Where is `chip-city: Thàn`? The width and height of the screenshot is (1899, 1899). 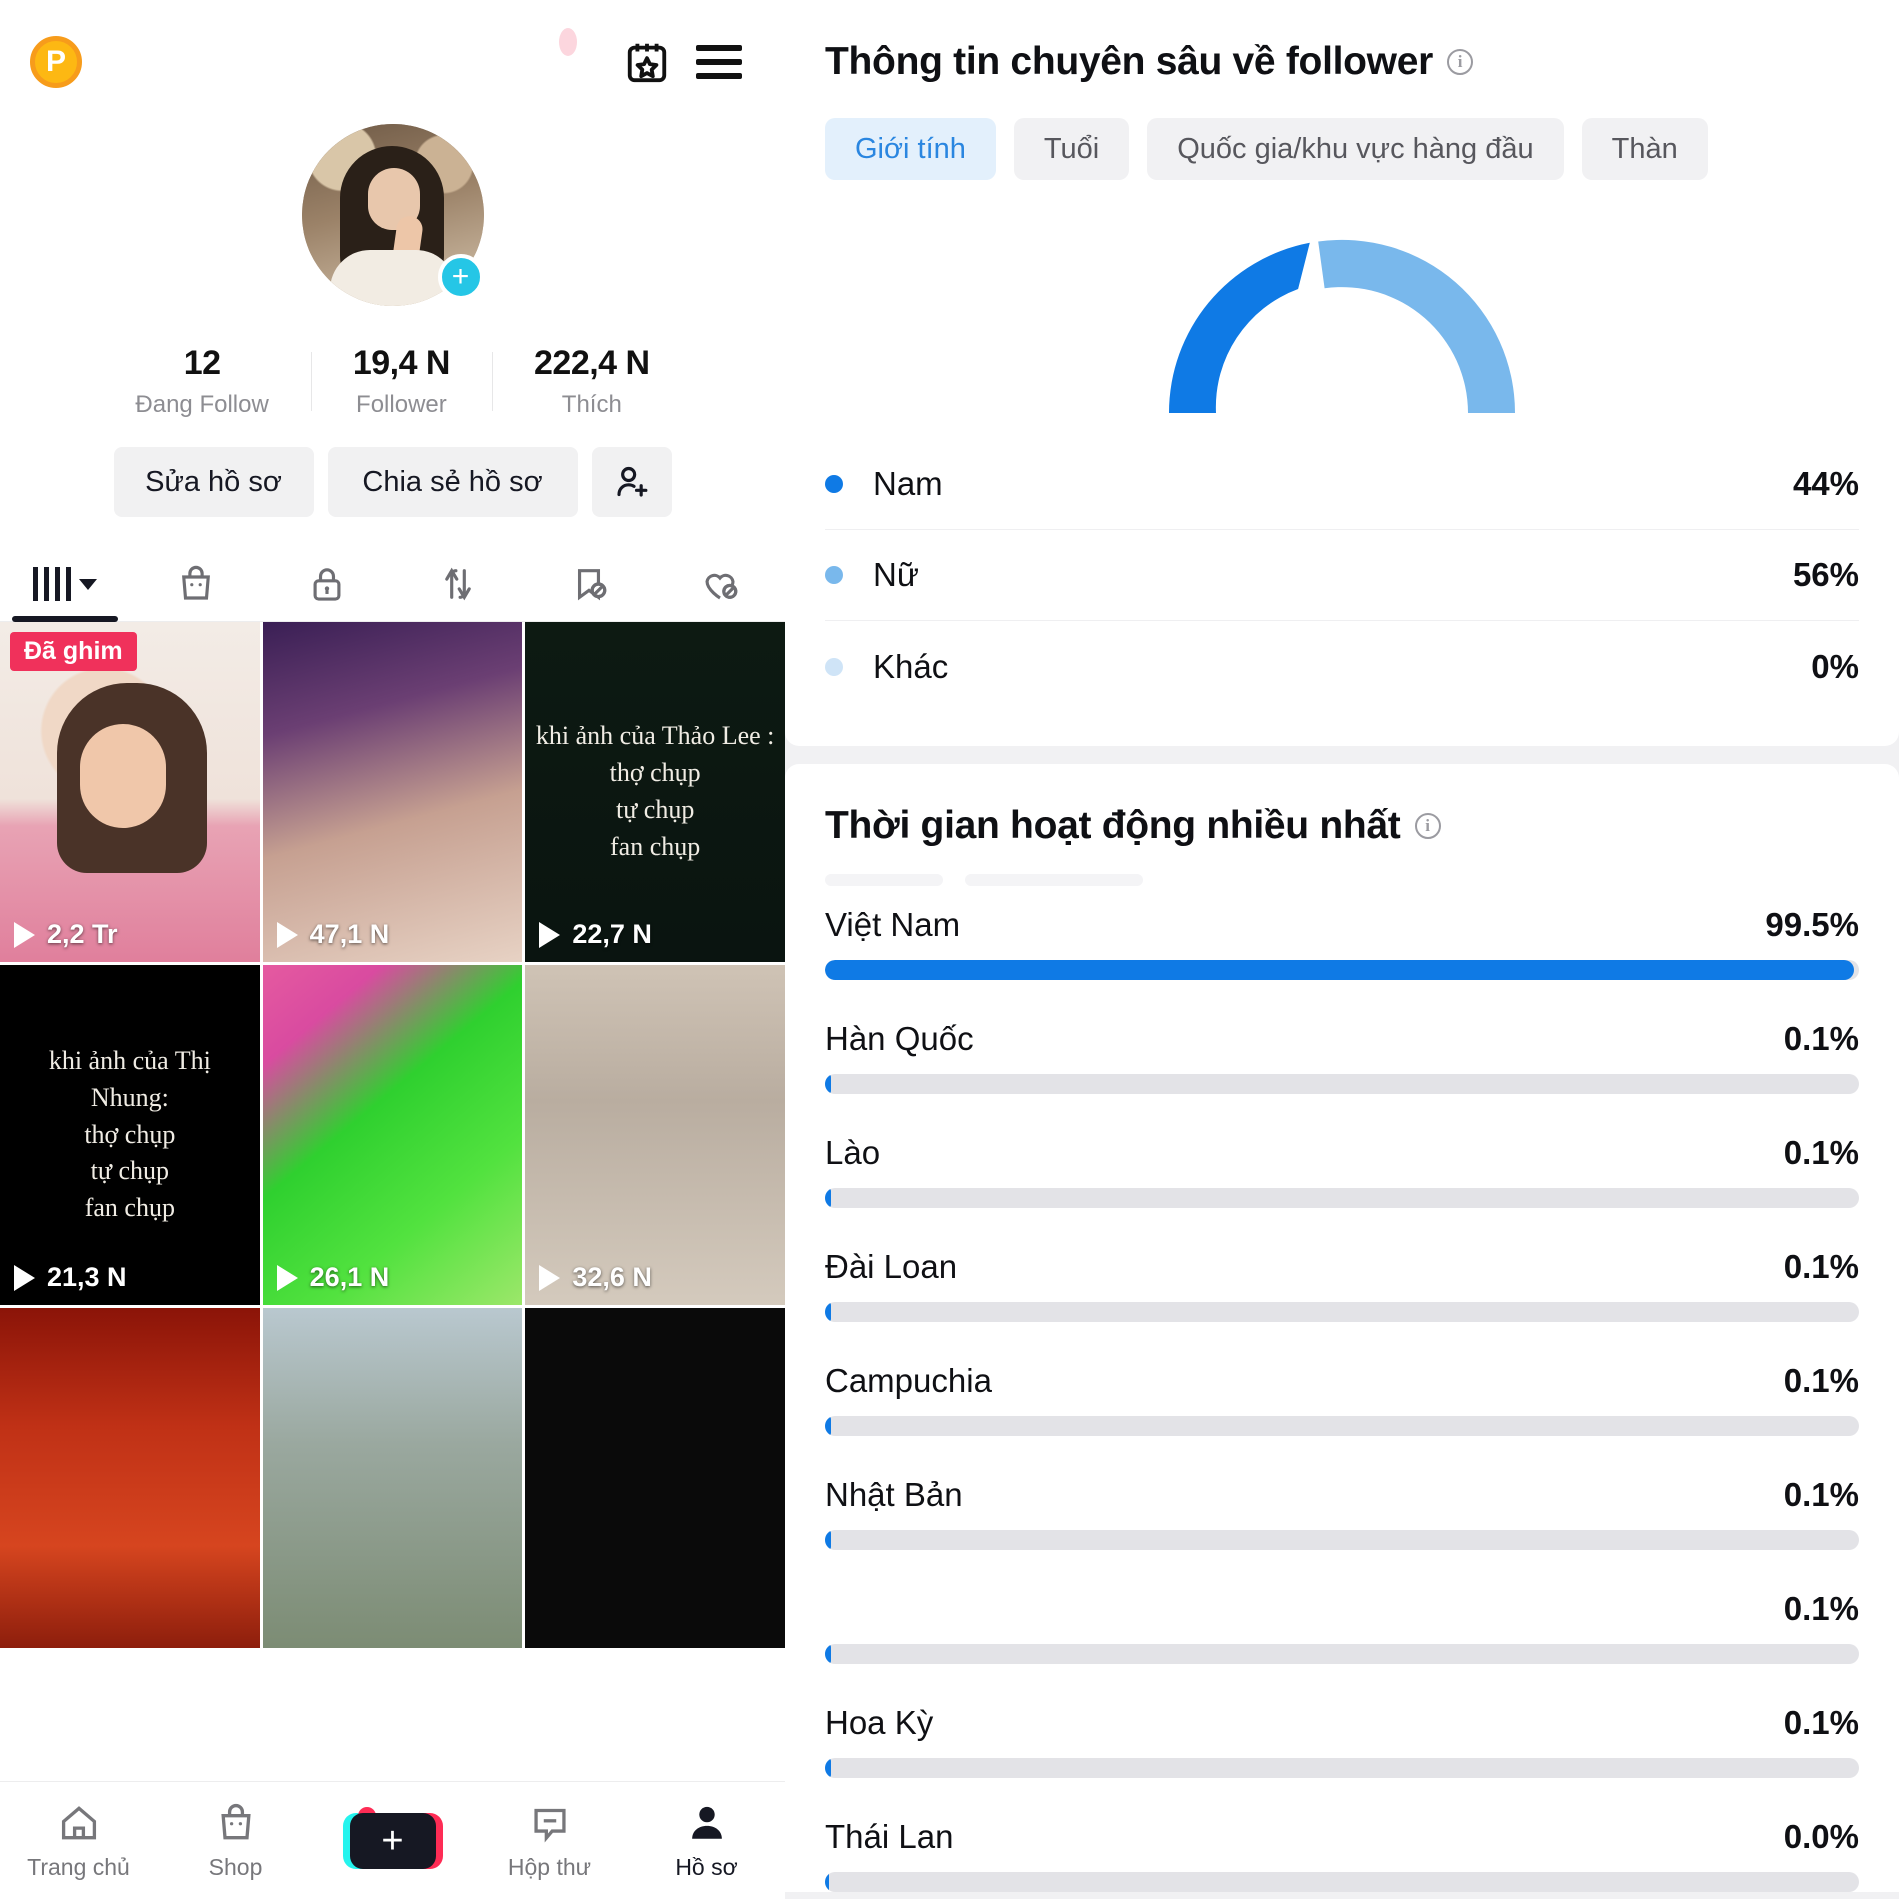
chip-city: Thàn is located at coordinates (1644, 149).